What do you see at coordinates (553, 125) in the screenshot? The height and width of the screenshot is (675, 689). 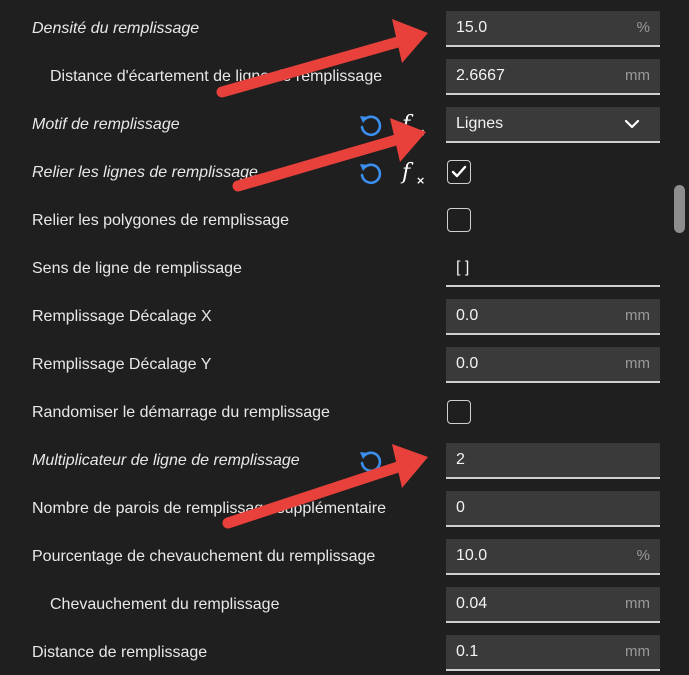 I see `setting-select: Lignes` at bounding box center [553, 125].